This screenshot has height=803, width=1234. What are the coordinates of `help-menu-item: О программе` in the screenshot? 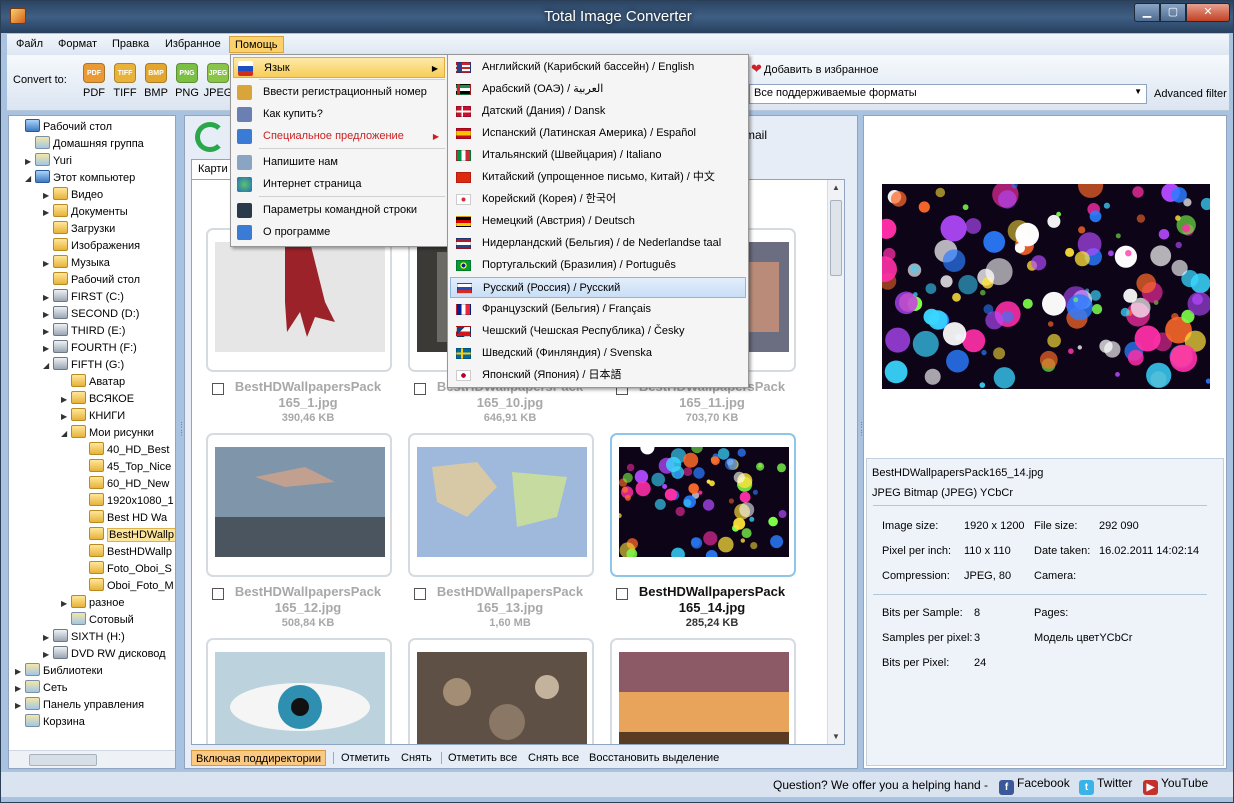 It's located at (339, 232).